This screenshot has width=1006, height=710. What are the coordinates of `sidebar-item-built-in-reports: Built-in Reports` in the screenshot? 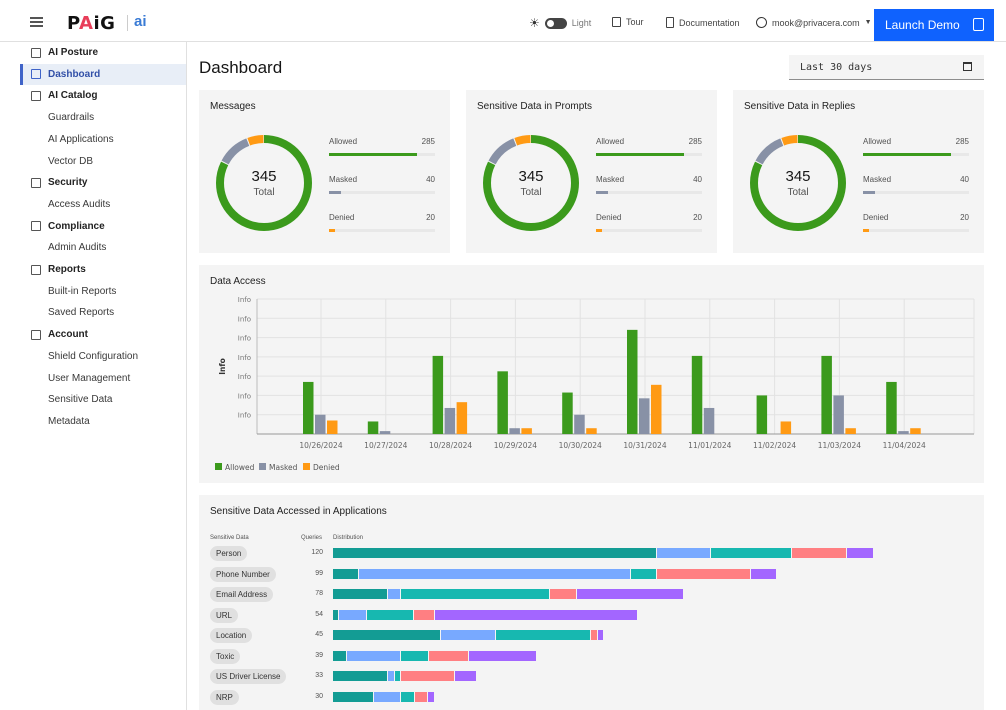 It's located at (103, 291).